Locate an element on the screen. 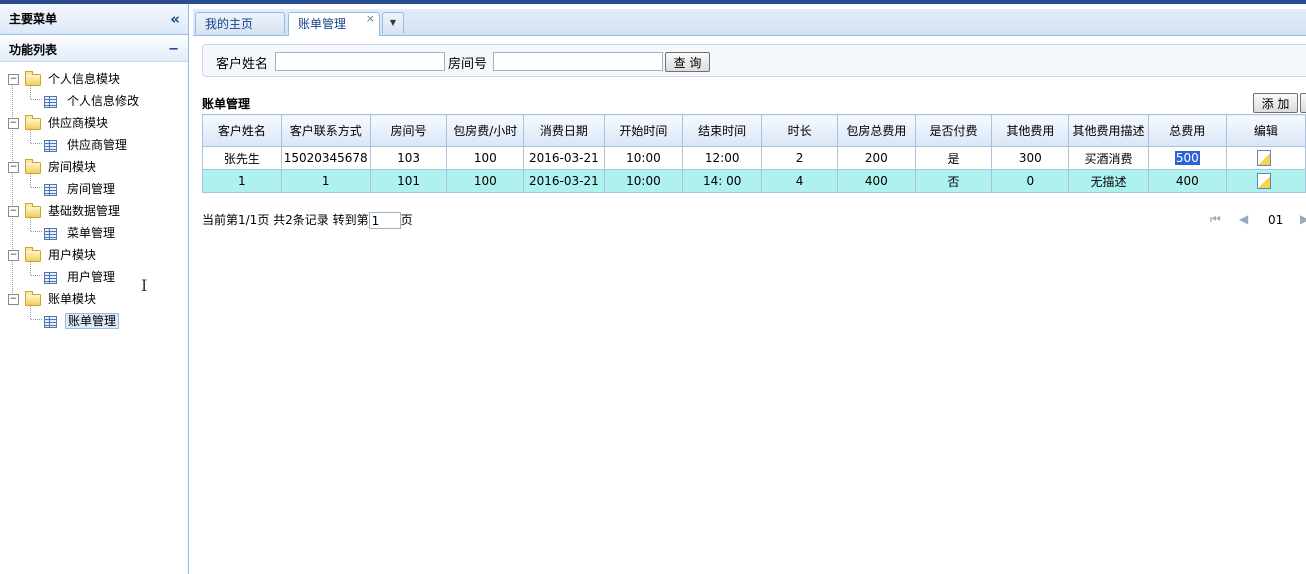 This screenshot has width=1306, height=574. tab-menu-dropdown-icon: ▼ is located at coordinates (393, 23).